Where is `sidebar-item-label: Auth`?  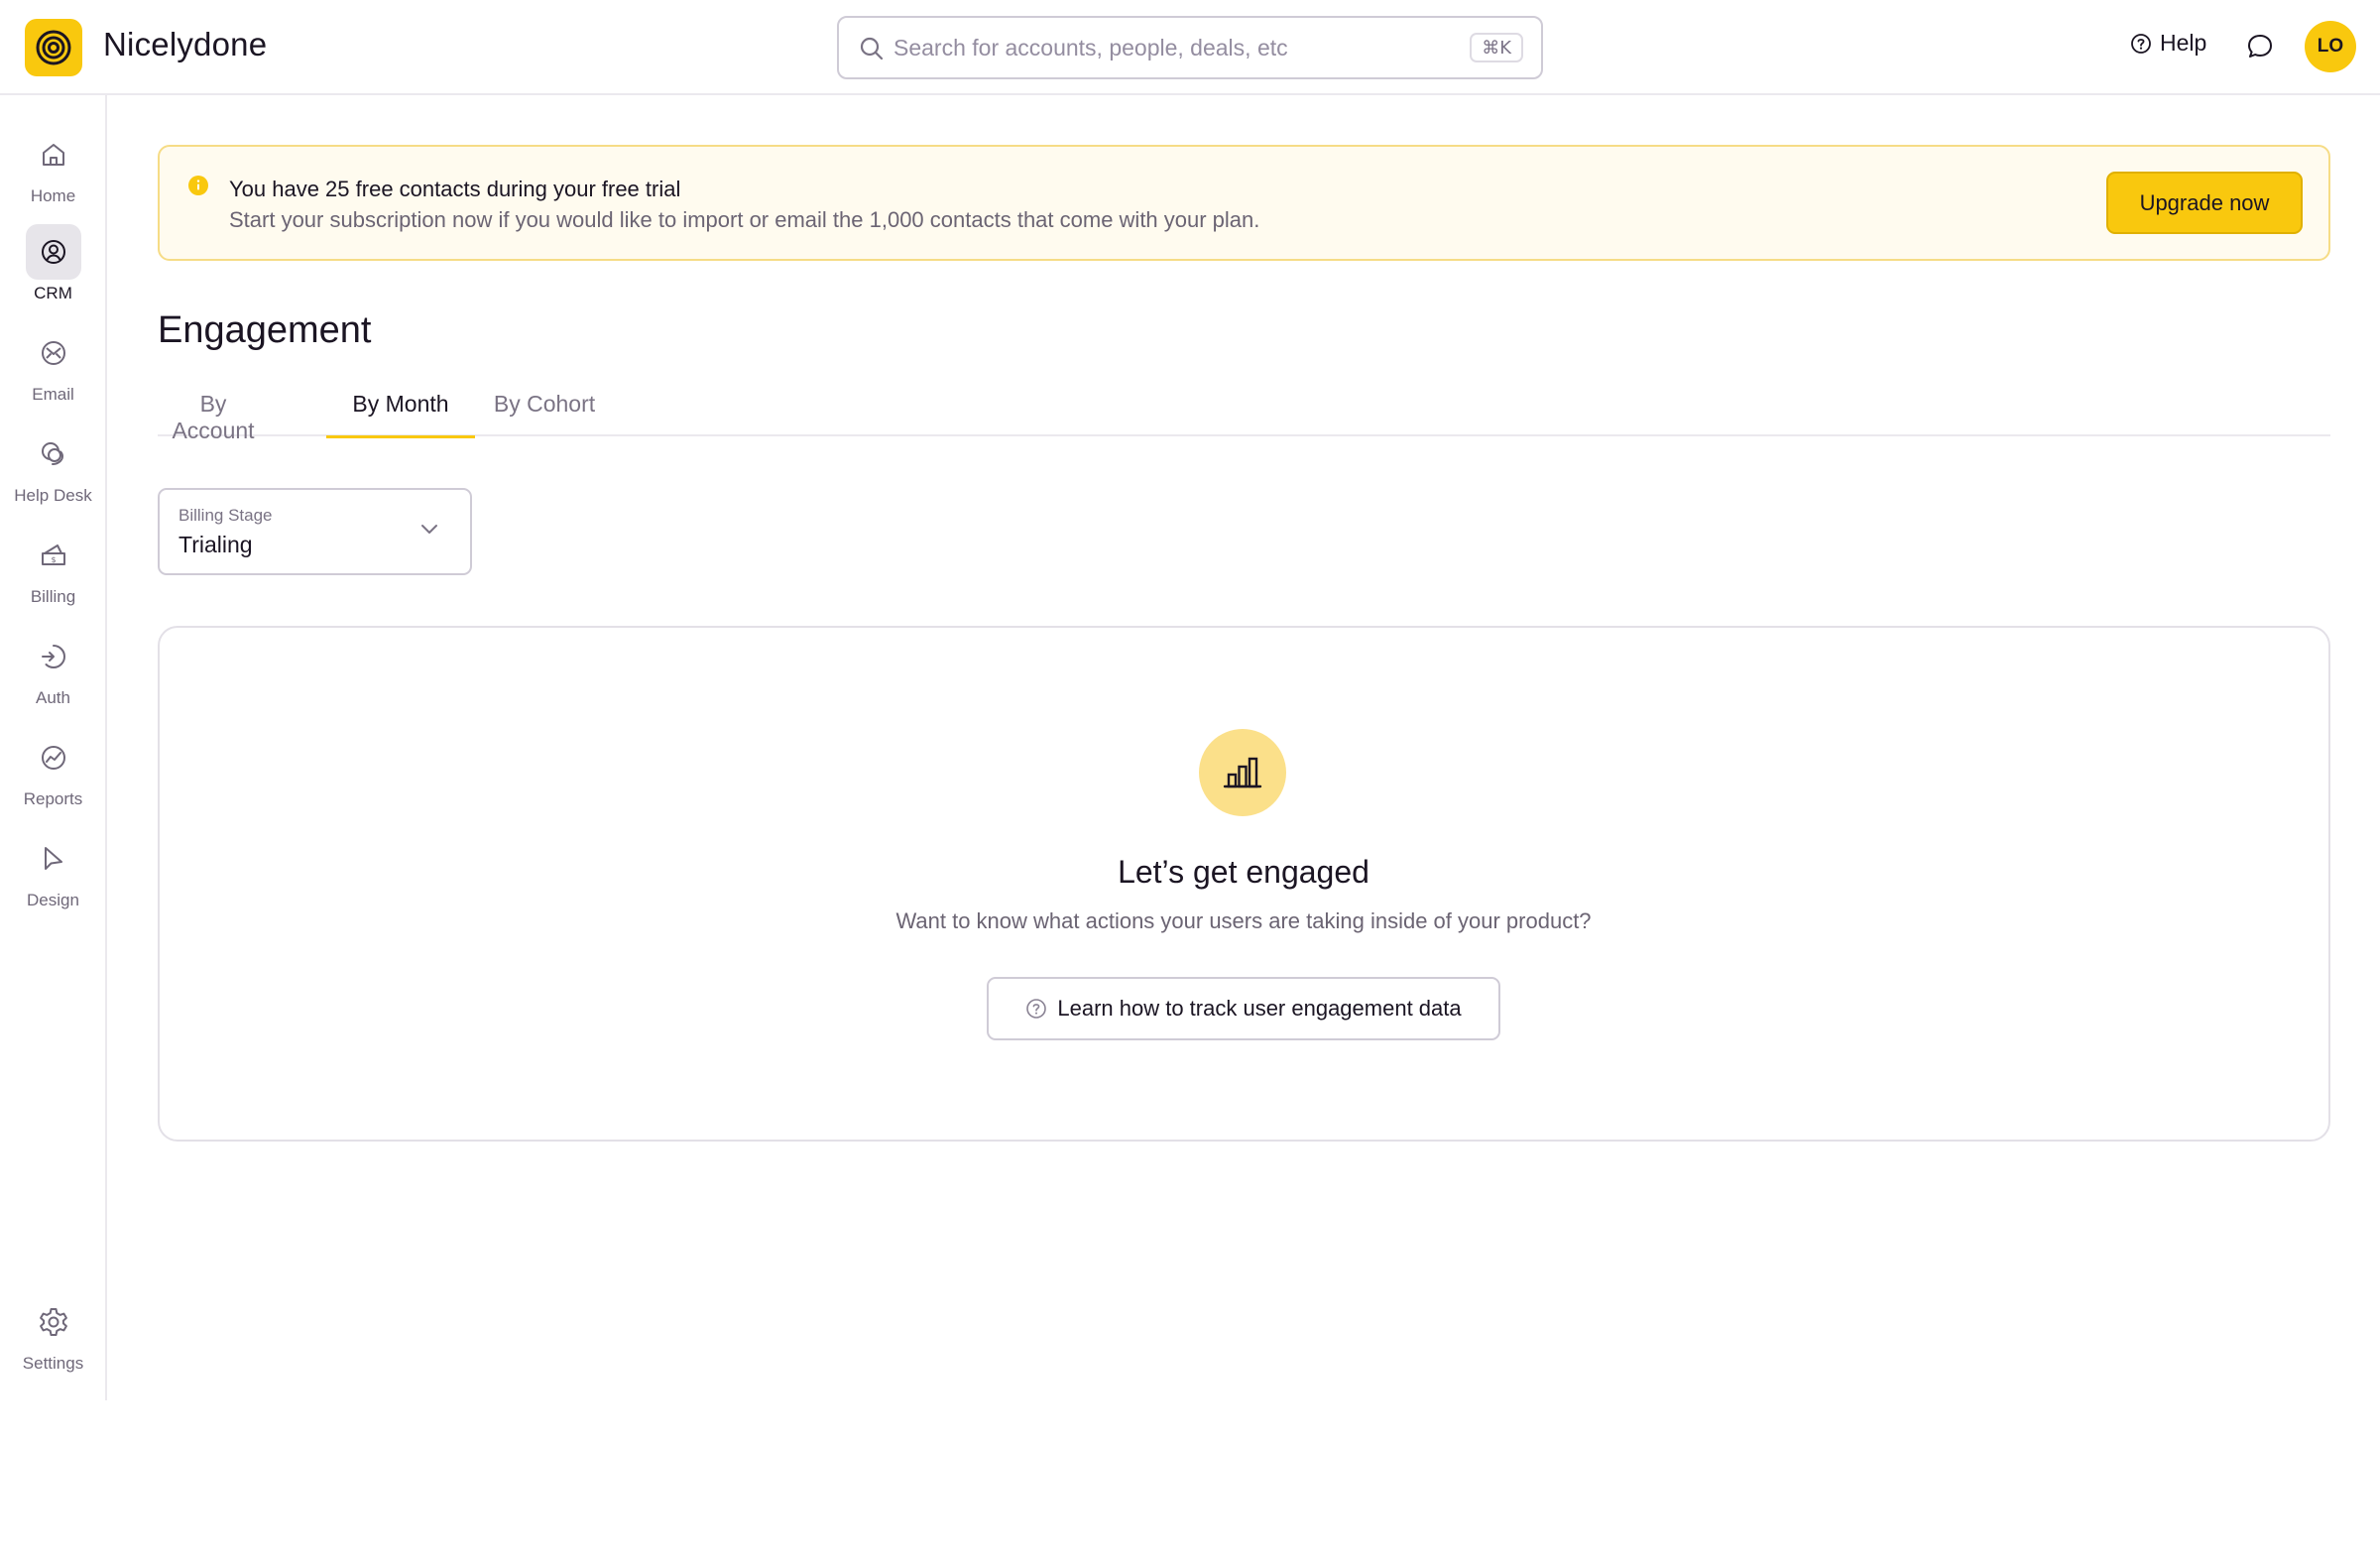 sidebar-item-label: Auth is located at coordinates (53, 697).